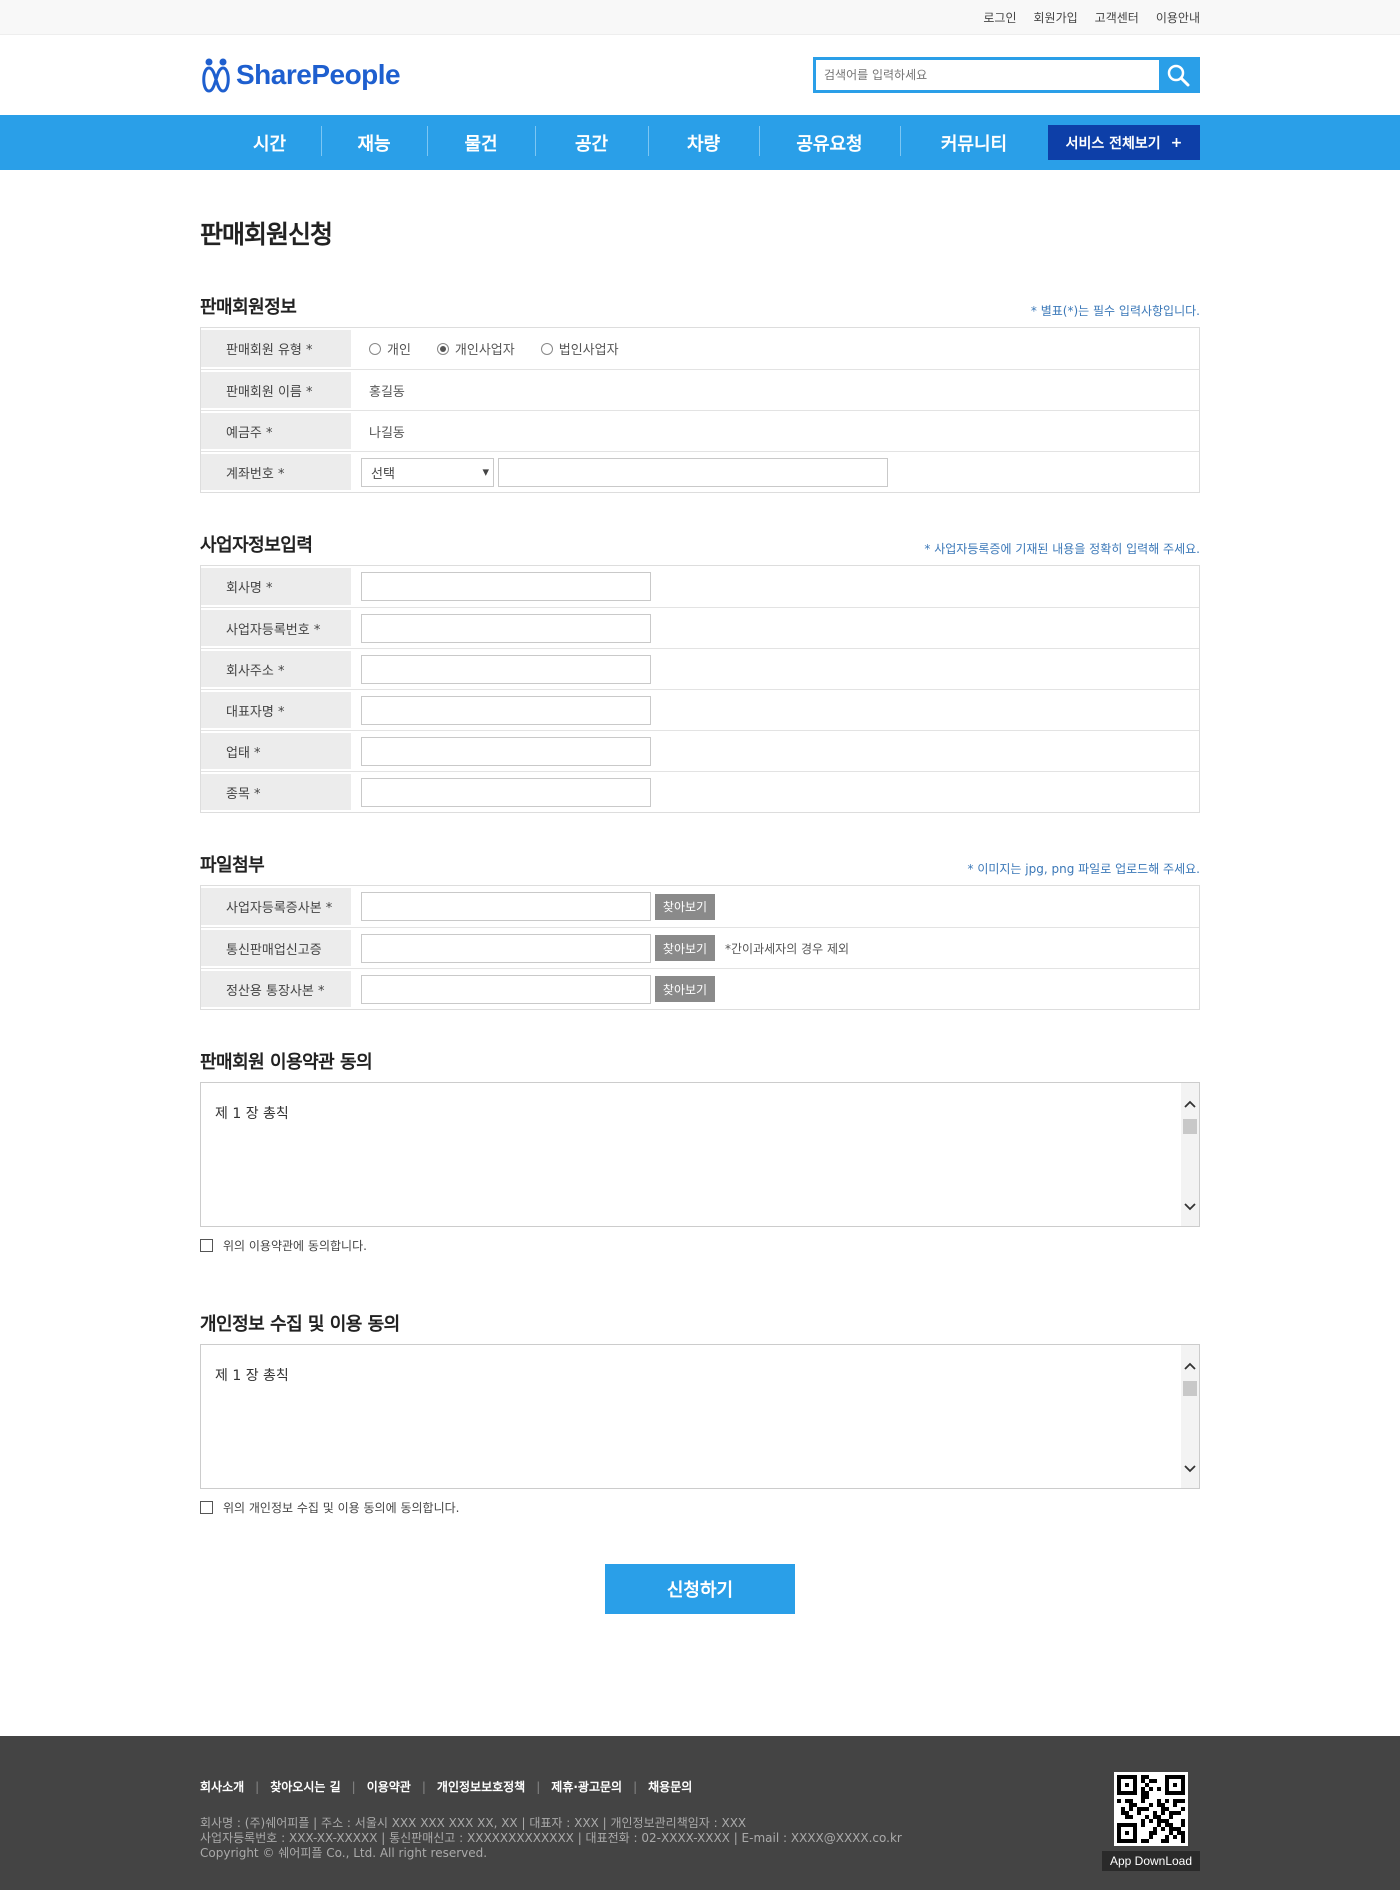  I want to click on seller-type-options: 개인 개인사업자 법인사업자, so click(775, 348).